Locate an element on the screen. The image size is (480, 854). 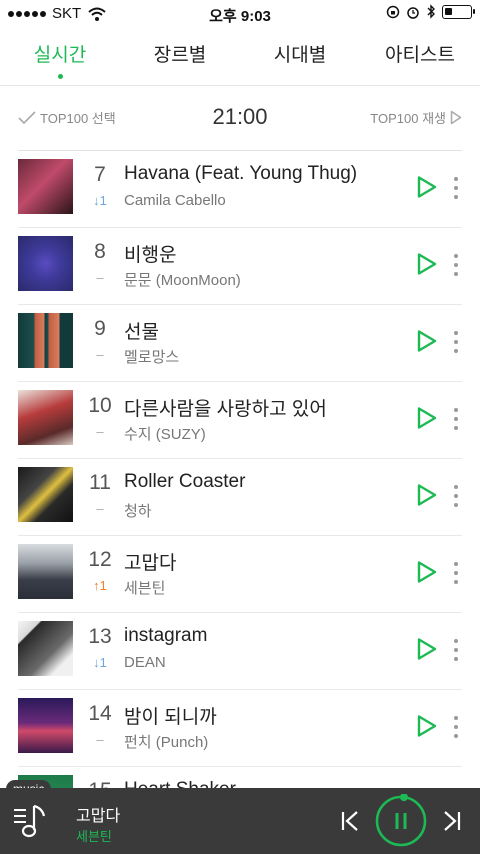
tab-label: 아티스트 is located at coordinates (420, 55).